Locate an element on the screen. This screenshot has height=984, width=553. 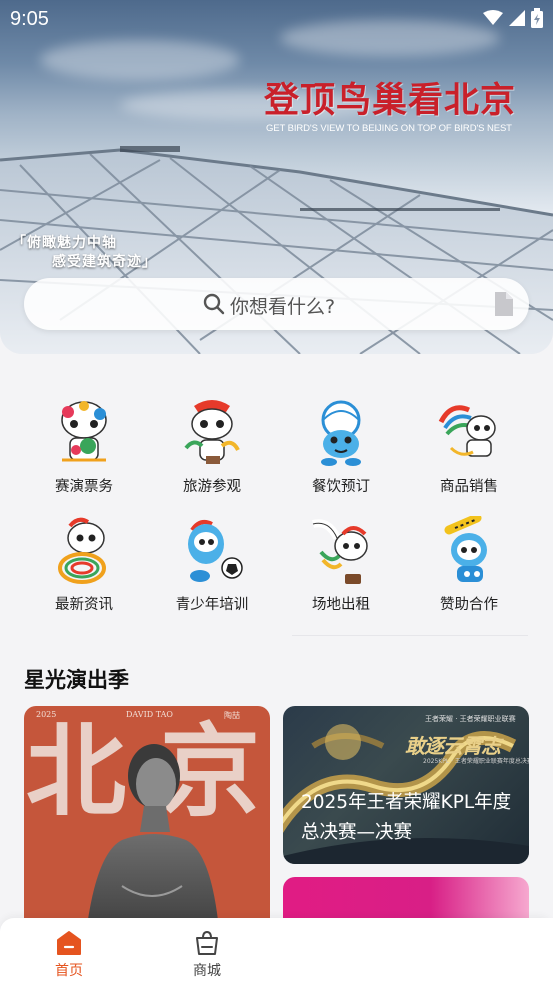
service-venue: 场地出租 is located at coordinates (341, 571).